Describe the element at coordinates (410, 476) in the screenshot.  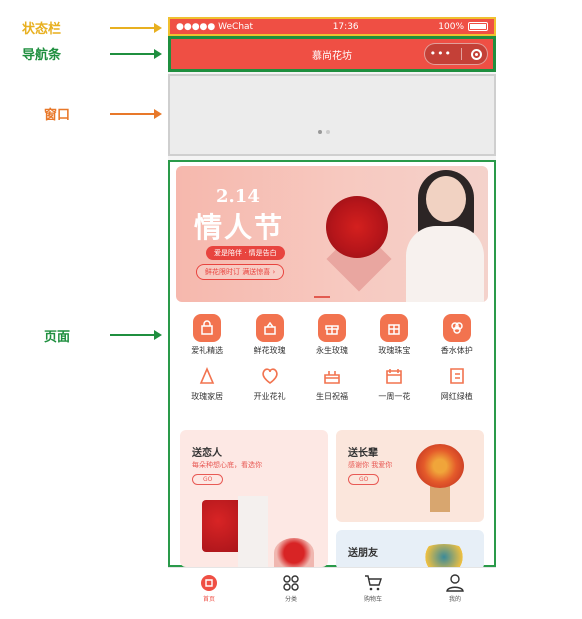
I see `card-for-elders: 送长辈 感谢你 我爱你 GO` at that location.